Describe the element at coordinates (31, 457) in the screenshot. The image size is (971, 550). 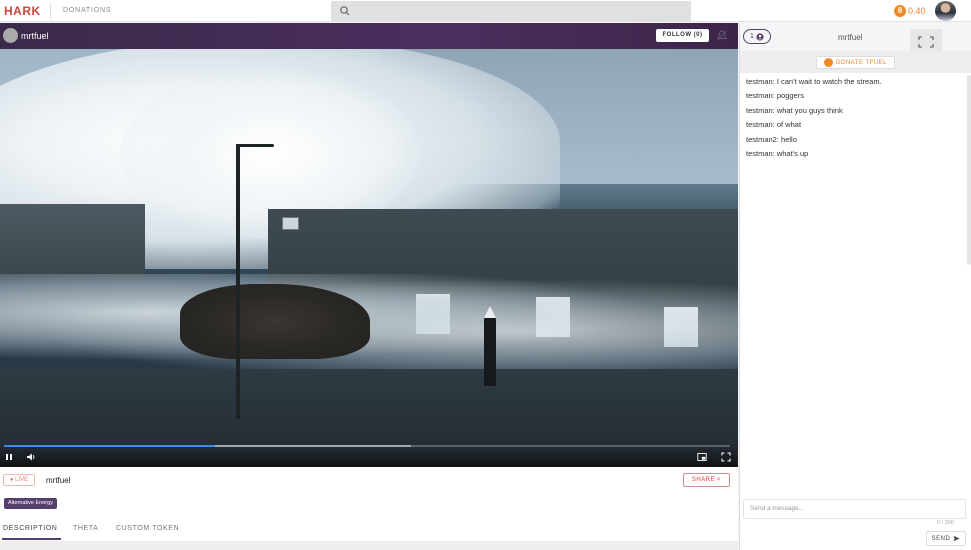
I see `volume-icon` at that location.